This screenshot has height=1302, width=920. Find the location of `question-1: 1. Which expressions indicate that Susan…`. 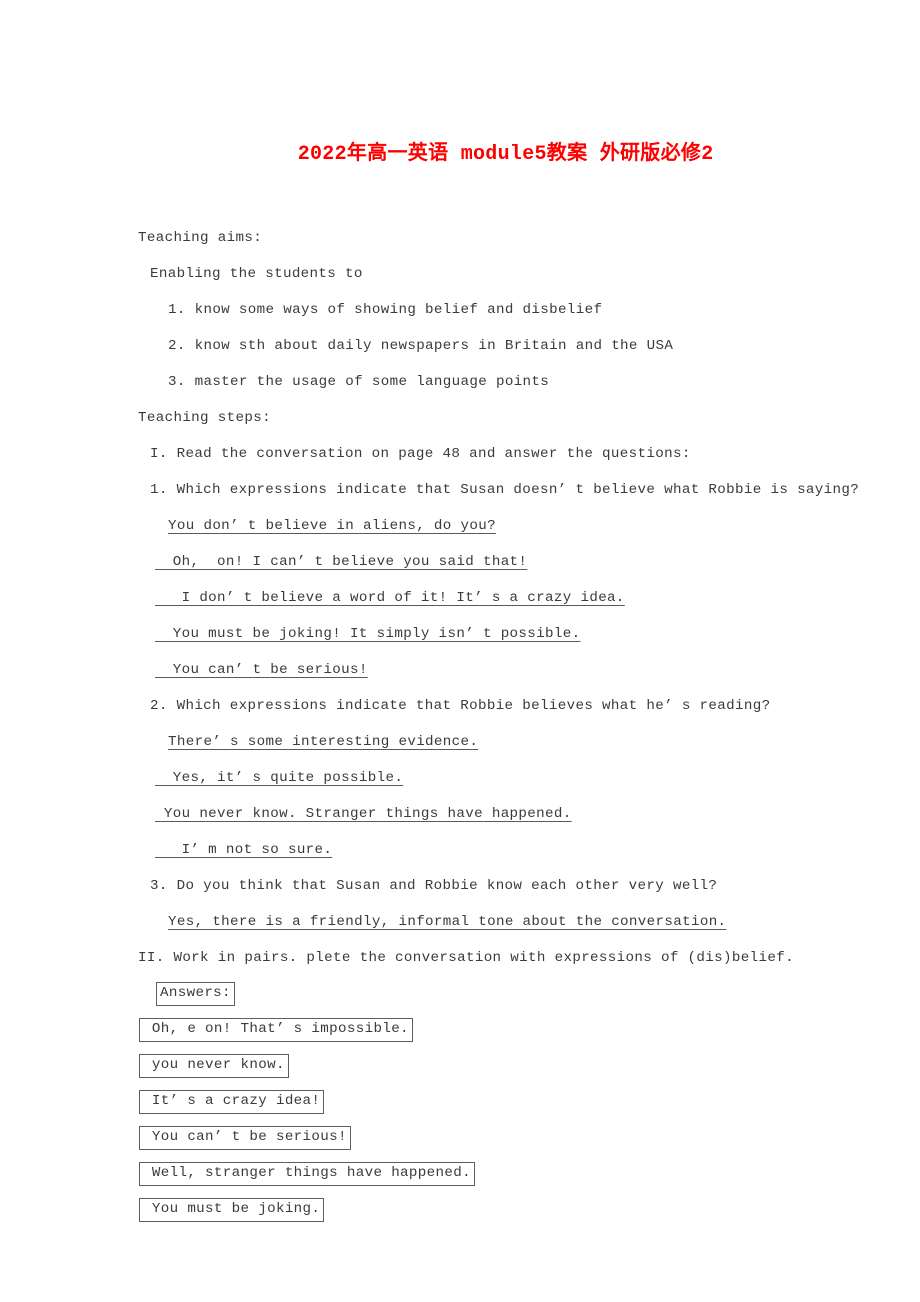

question-1: 1. Which expressions indicate that Susan… is located at coordinates (505, 490).